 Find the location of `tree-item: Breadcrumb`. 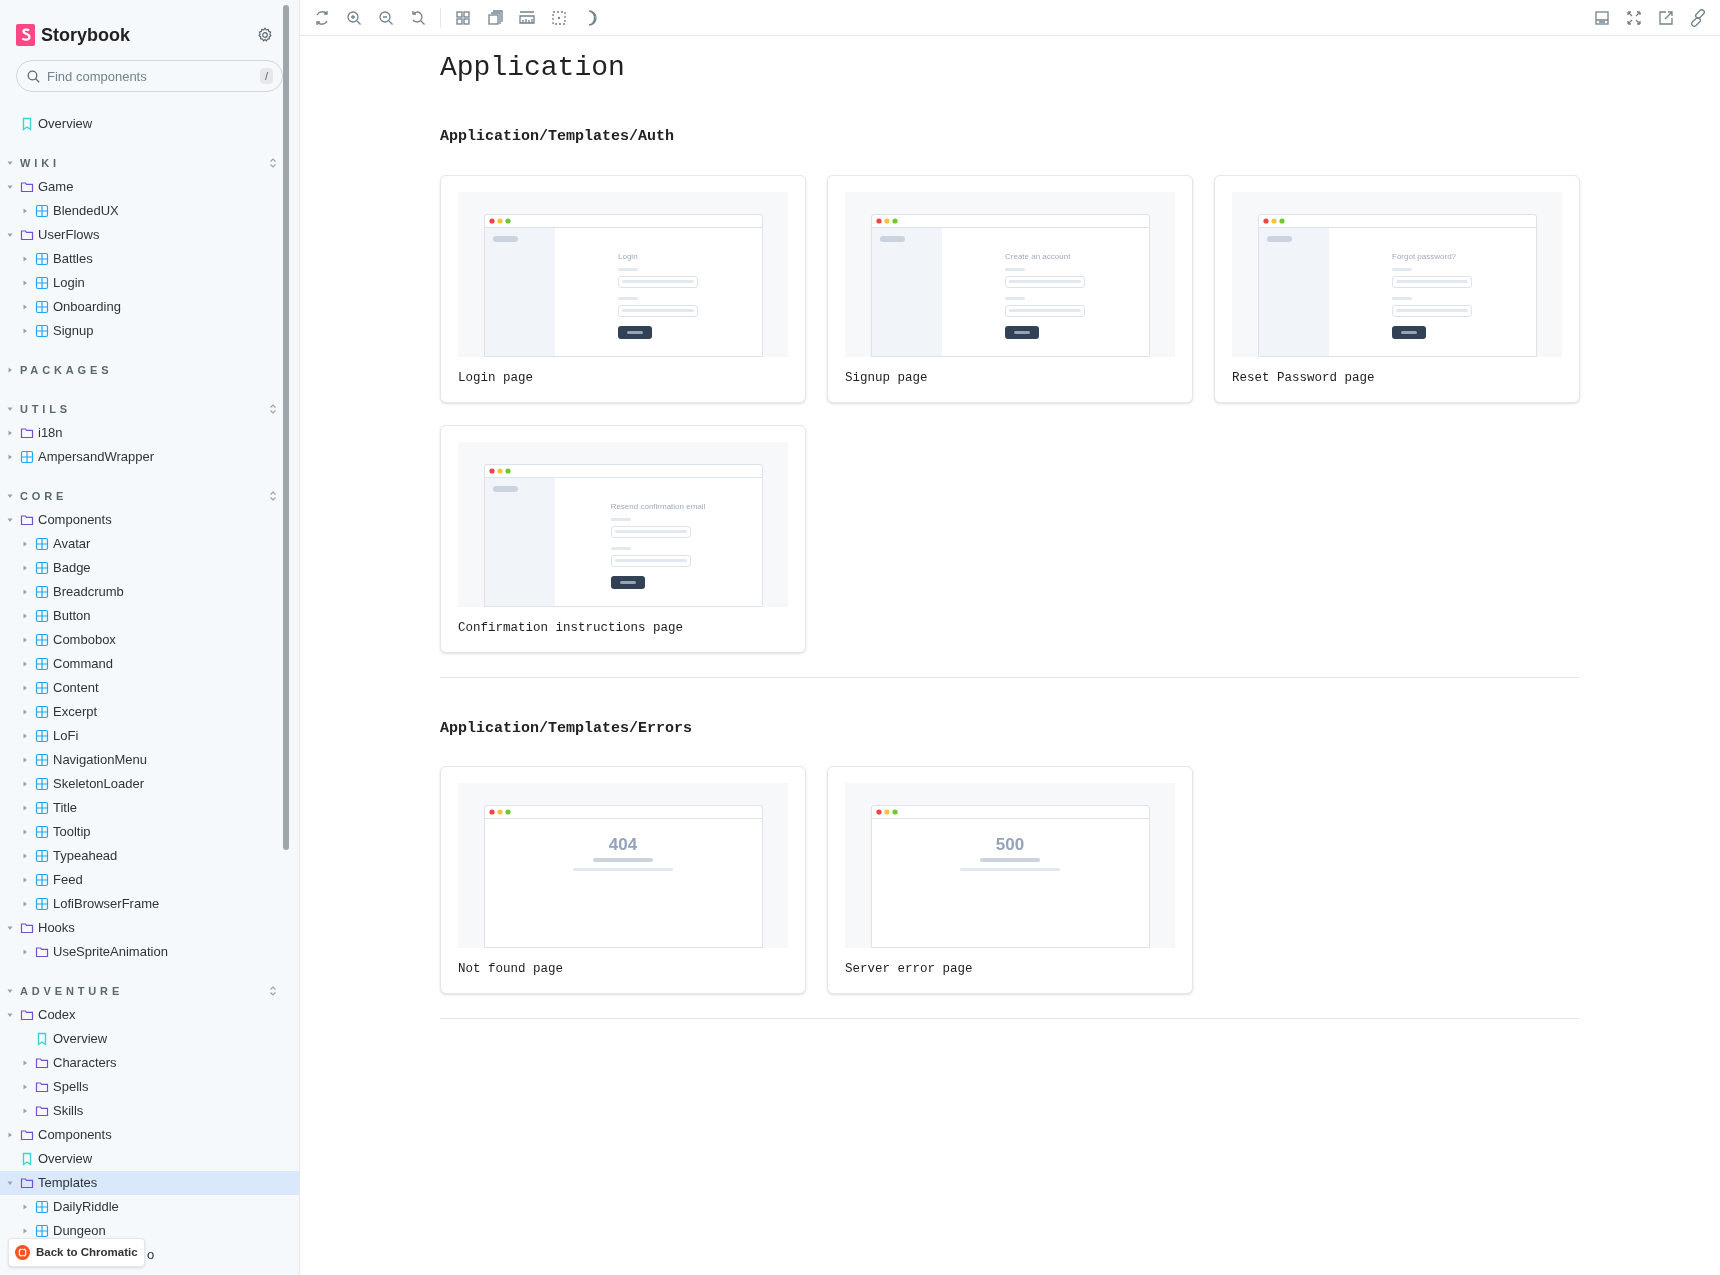

tree-item: Breadcrumb is located at coordinates (149, 592).